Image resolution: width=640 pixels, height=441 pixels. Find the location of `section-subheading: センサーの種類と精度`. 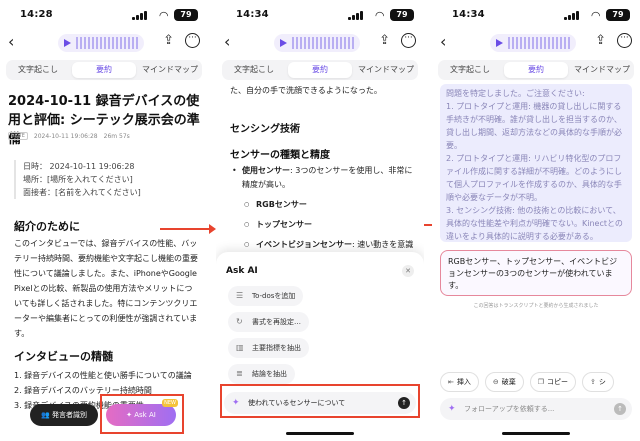

section-subheading: センサーの種類と精度 is located at coordinates (280, 155).